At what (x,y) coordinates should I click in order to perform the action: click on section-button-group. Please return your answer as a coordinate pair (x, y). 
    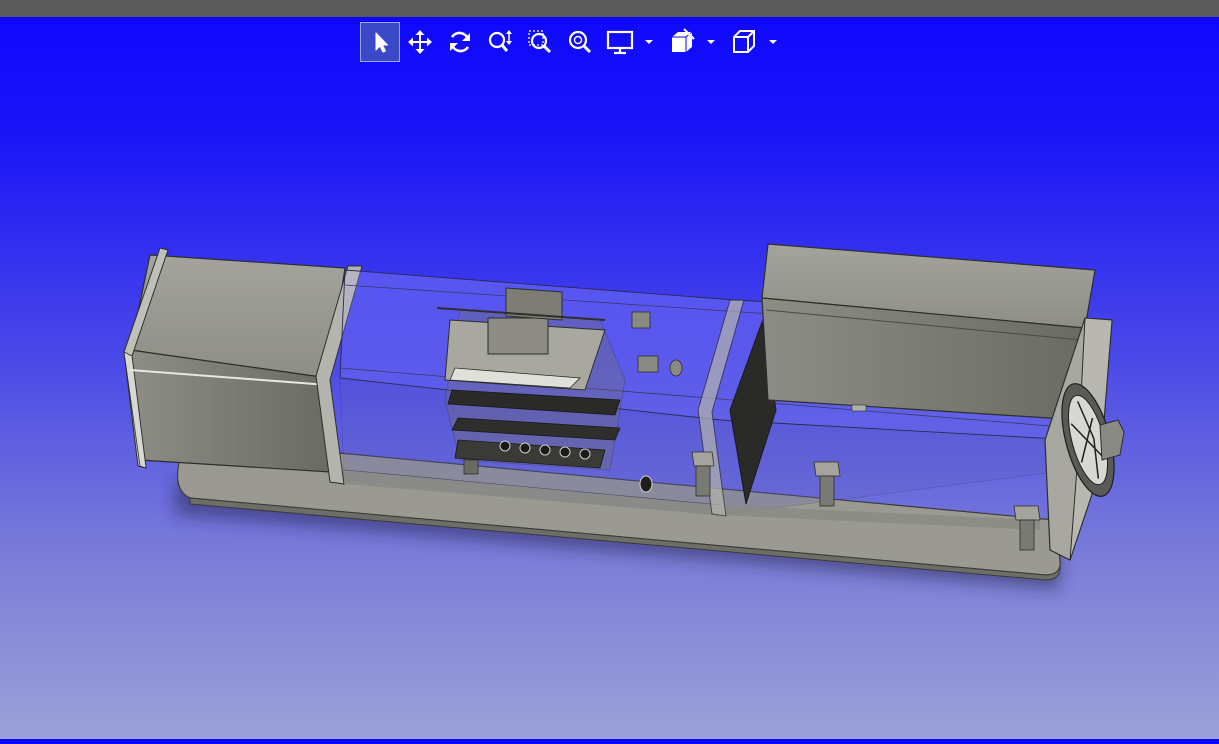
    Looking at the image, I should click on (693, 42).